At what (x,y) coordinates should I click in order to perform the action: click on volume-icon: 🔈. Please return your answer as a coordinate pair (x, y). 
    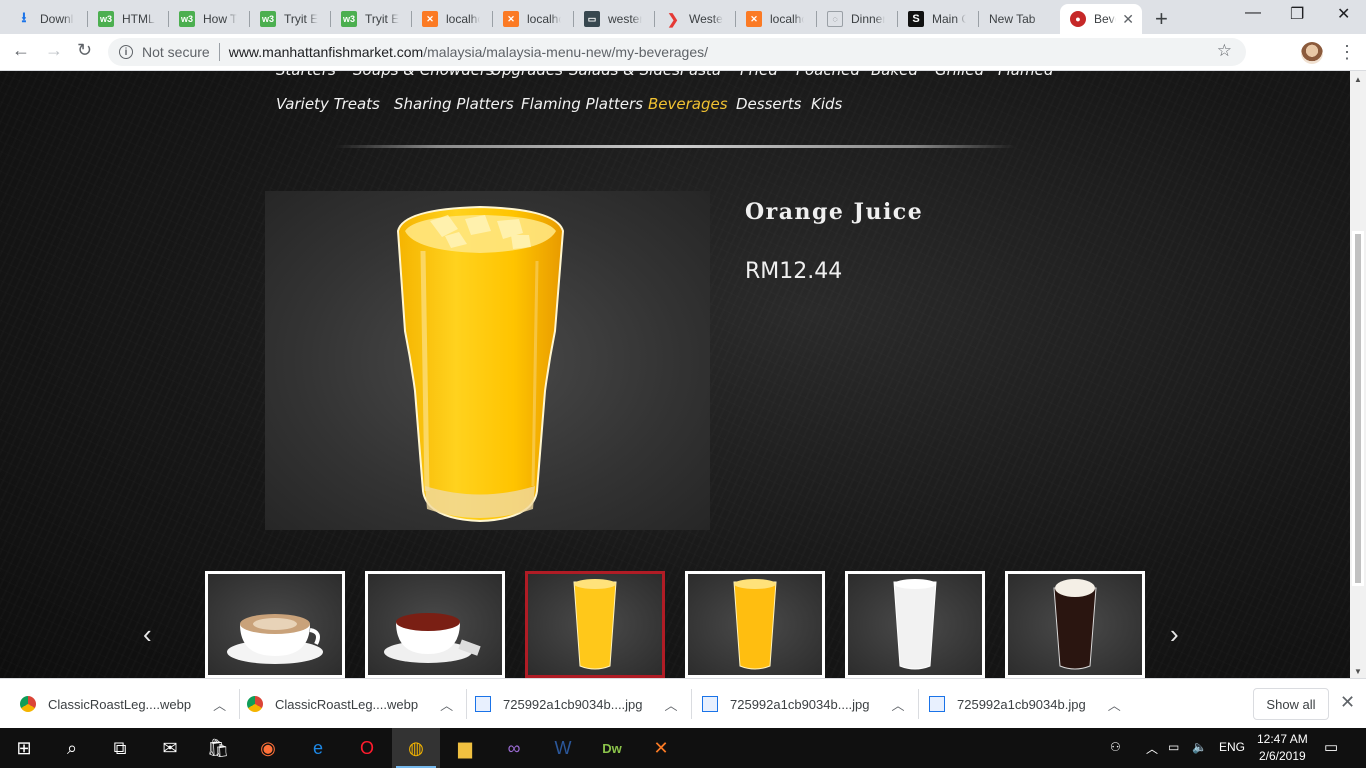
    Looking at the image, I should click on (1199, 747).